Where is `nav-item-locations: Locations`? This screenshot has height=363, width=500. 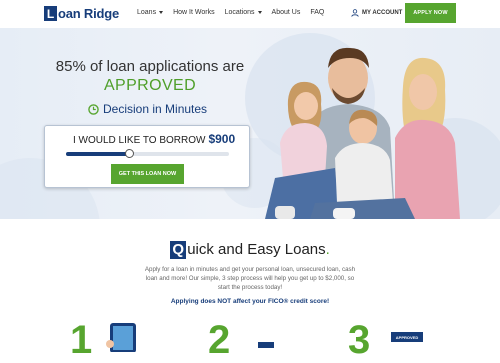 nav-item-locations: Locations is located at coordinates (243, 12).